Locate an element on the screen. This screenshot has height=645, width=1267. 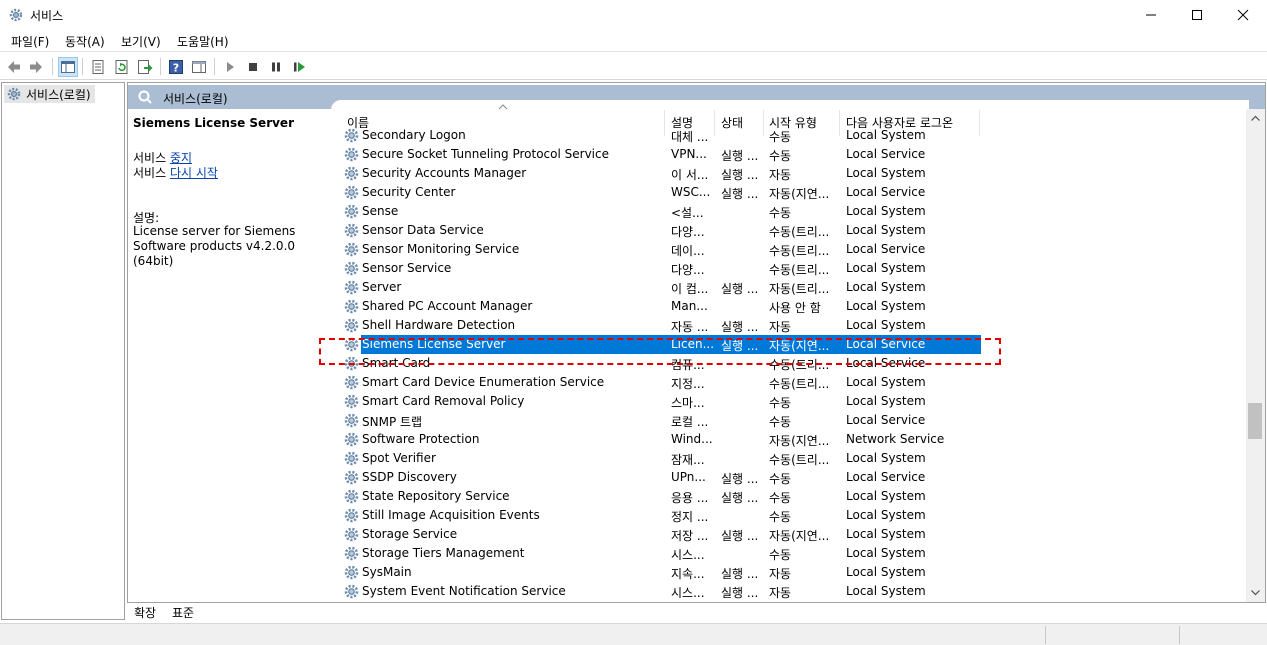
table-row: SysMain 지속... 실행 ... 자동 Local System is located at coordinates (790, 572).